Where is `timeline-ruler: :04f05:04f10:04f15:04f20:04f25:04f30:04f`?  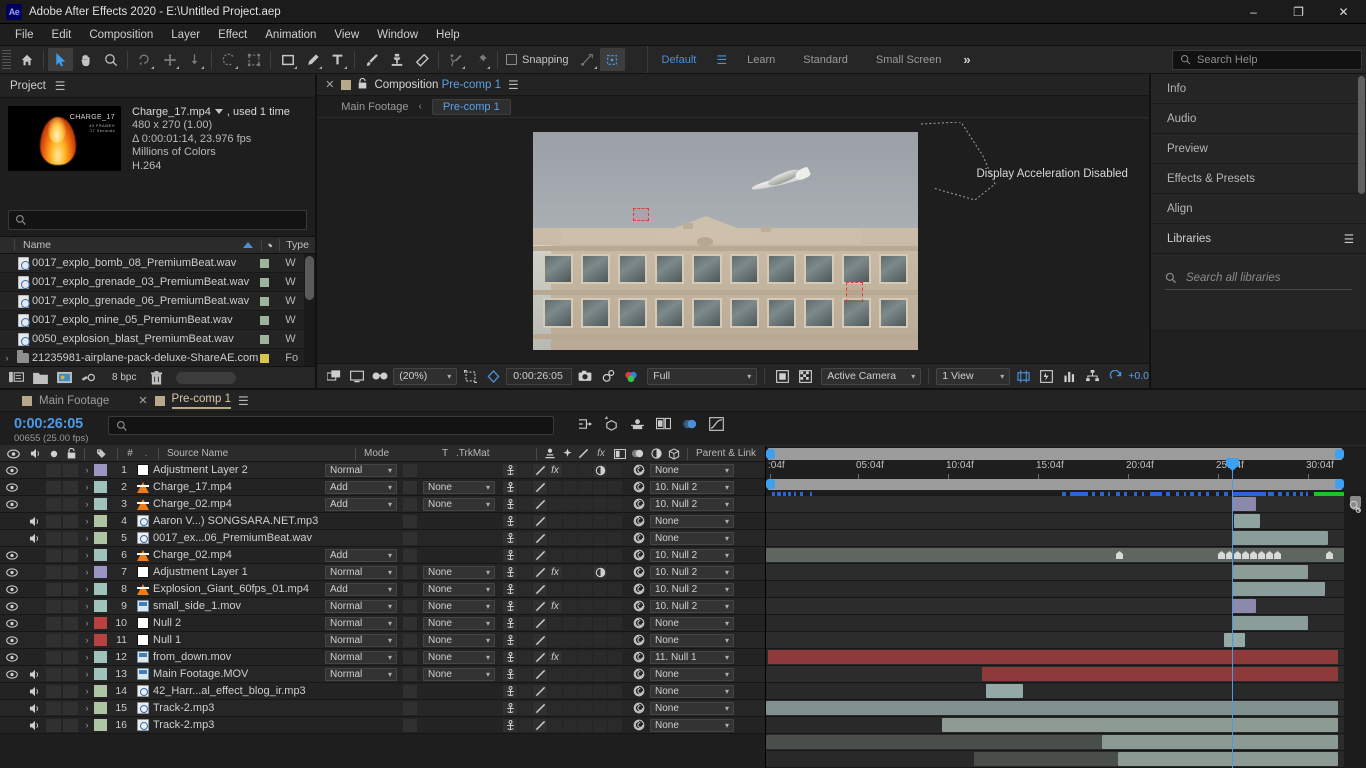 timeline-ruler: :04f05:04f10:04f15:04f20:04f25:04f30:04f is located at coordinates (1066, 469).